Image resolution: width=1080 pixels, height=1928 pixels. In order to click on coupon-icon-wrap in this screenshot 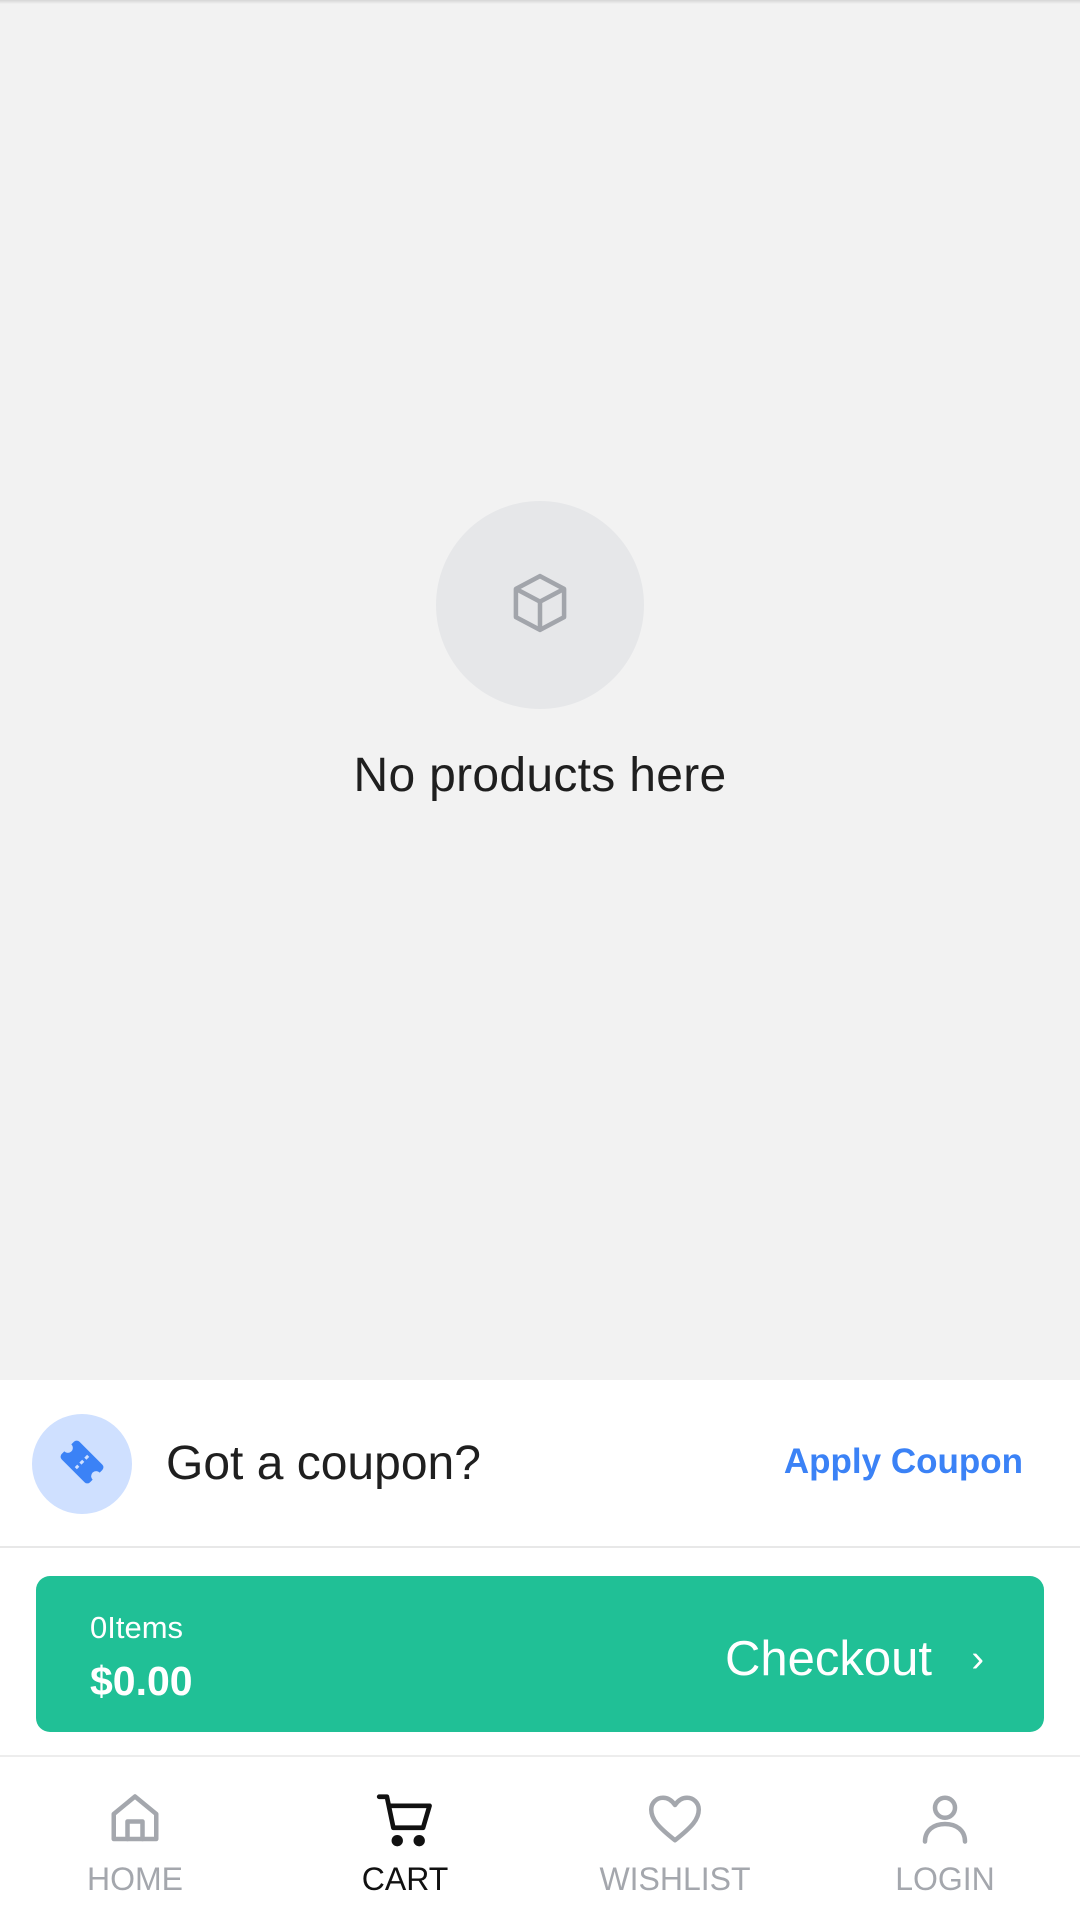, I will do `click(82, 1464)`.